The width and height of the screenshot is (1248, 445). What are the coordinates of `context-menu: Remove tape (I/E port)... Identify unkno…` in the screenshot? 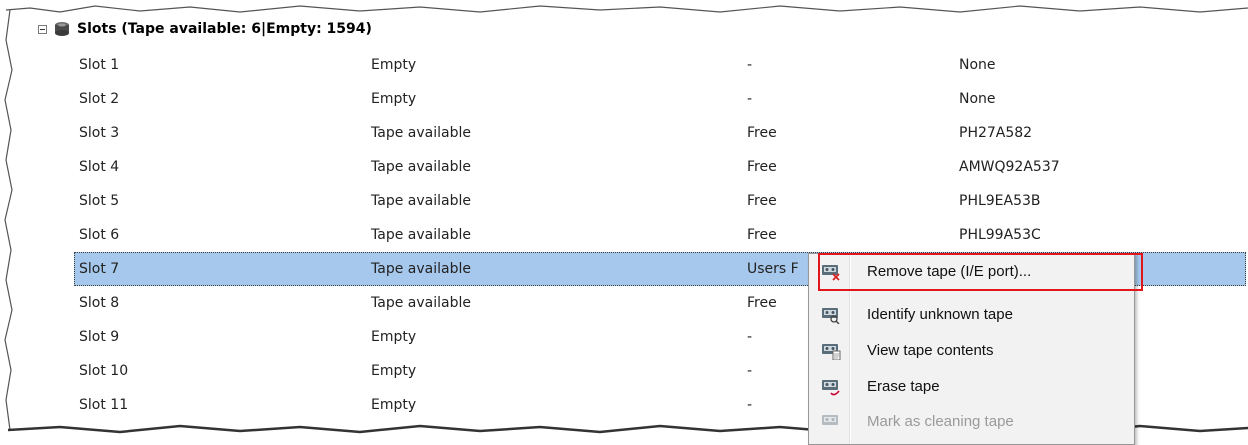 It's located at (975, 349).